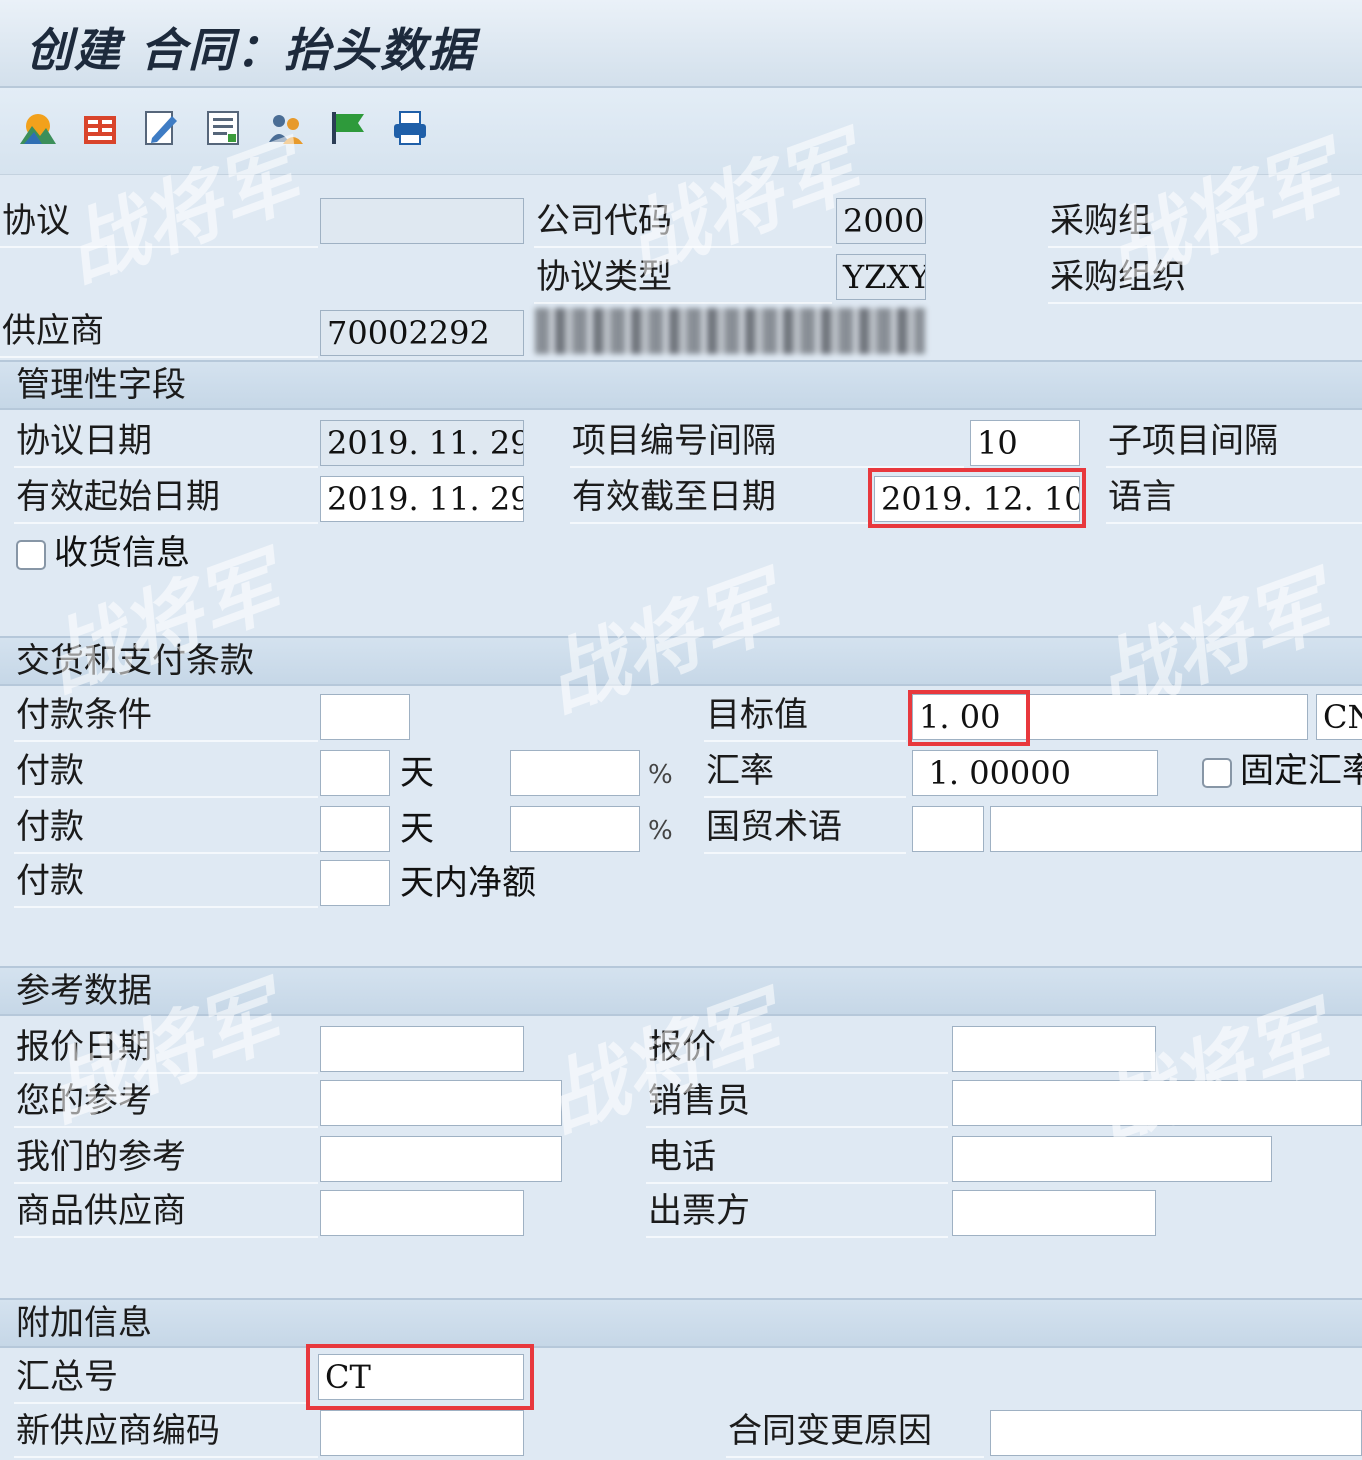 The height and width of the screenshot is (1460, 1362). What do you see at coordinates (422, 221) in the screenshot?
I see `agreement-field` at bounding box center [422, 221].